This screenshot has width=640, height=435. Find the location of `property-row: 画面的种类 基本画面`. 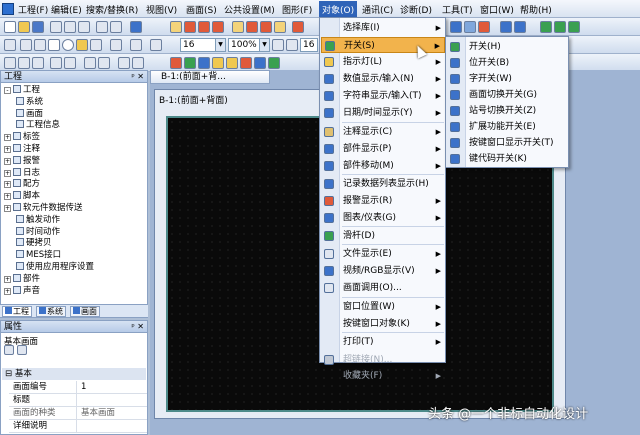

property-row: 画面的种类 基本画面 is located at coordinates (78, 413).